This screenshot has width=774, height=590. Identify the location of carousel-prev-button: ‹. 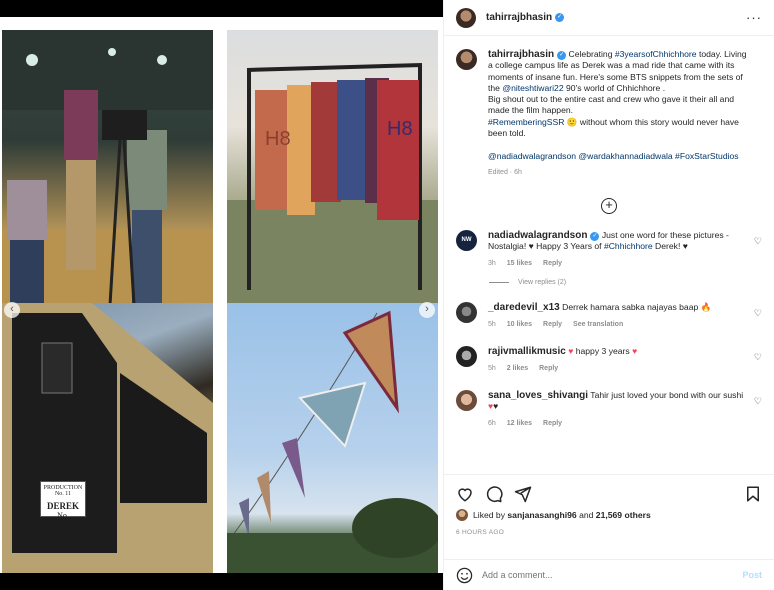
(12, 310).